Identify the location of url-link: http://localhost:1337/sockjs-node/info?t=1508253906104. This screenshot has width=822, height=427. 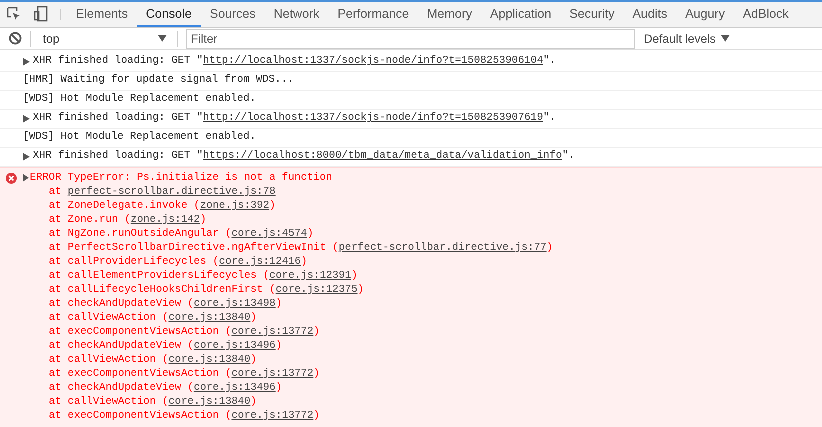
(373, 61).